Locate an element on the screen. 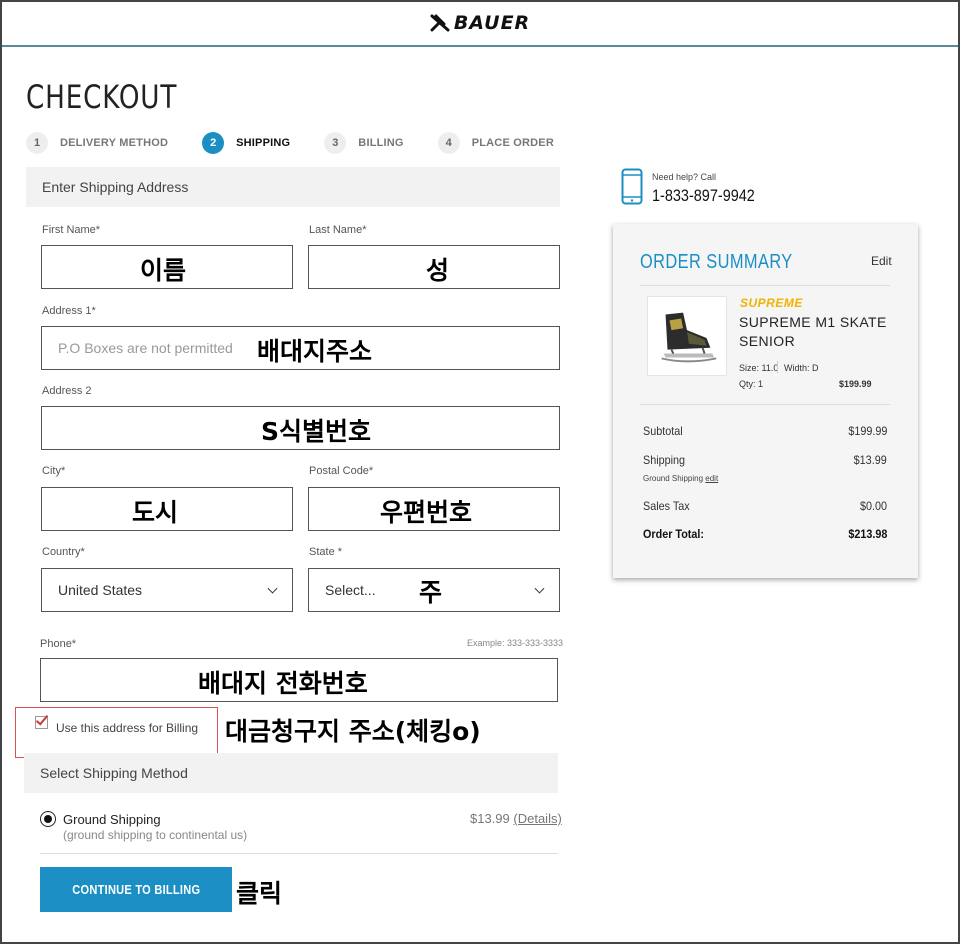 The width and height of the screenshot is (960, 944). page-title: CHECKOUT is located at coordinates (102, 97).